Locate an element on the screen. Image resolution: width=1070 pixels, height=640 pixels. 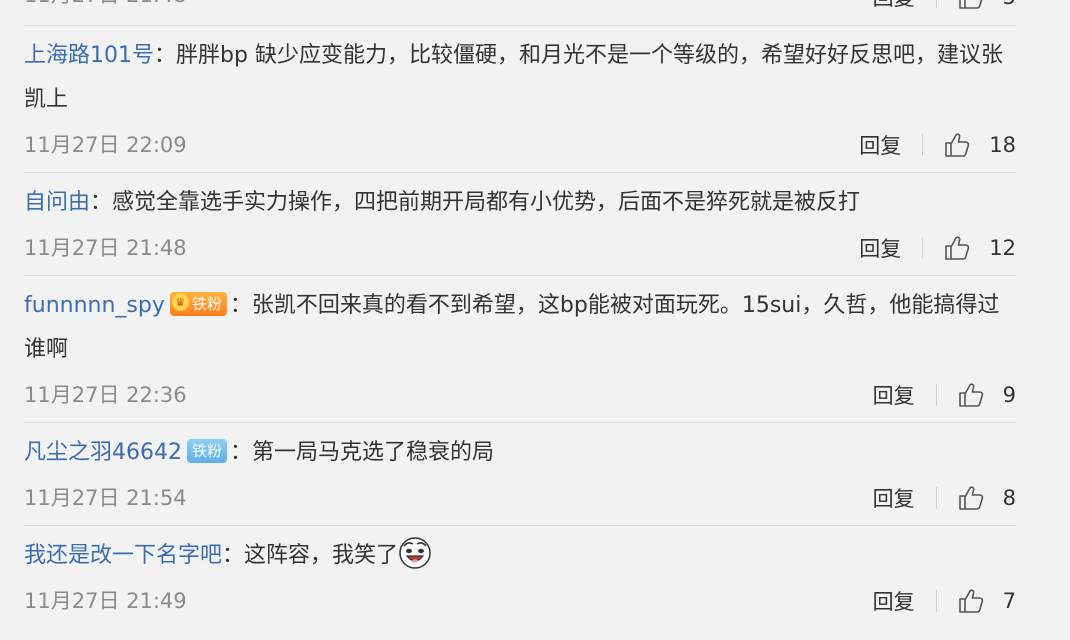
like-count: 5 is located at coordinates (1009, 4).